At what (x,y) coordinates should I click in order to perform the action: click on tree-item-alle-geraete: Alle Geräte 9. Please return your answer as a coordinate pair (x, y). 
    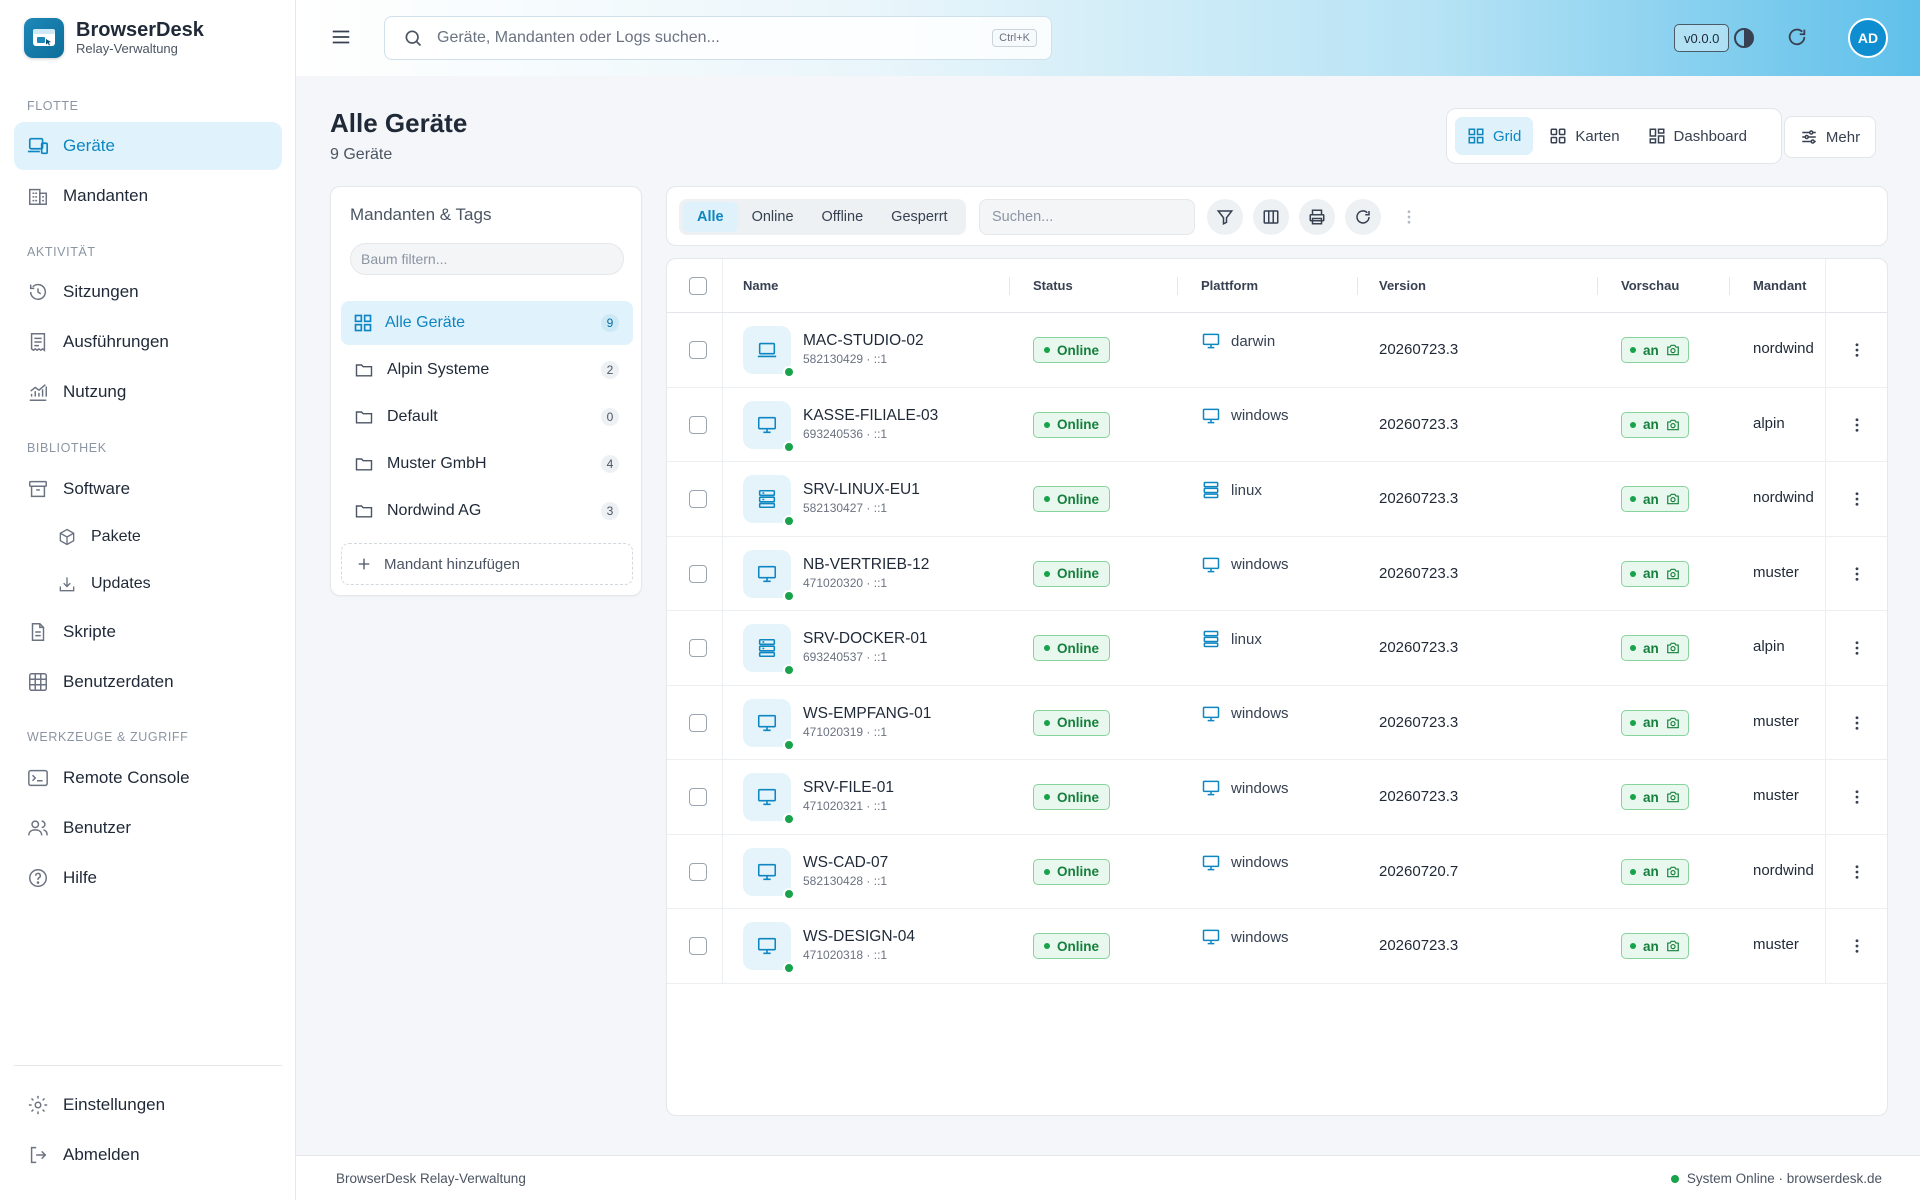
    Looking at the image, I should click on (487, 323).